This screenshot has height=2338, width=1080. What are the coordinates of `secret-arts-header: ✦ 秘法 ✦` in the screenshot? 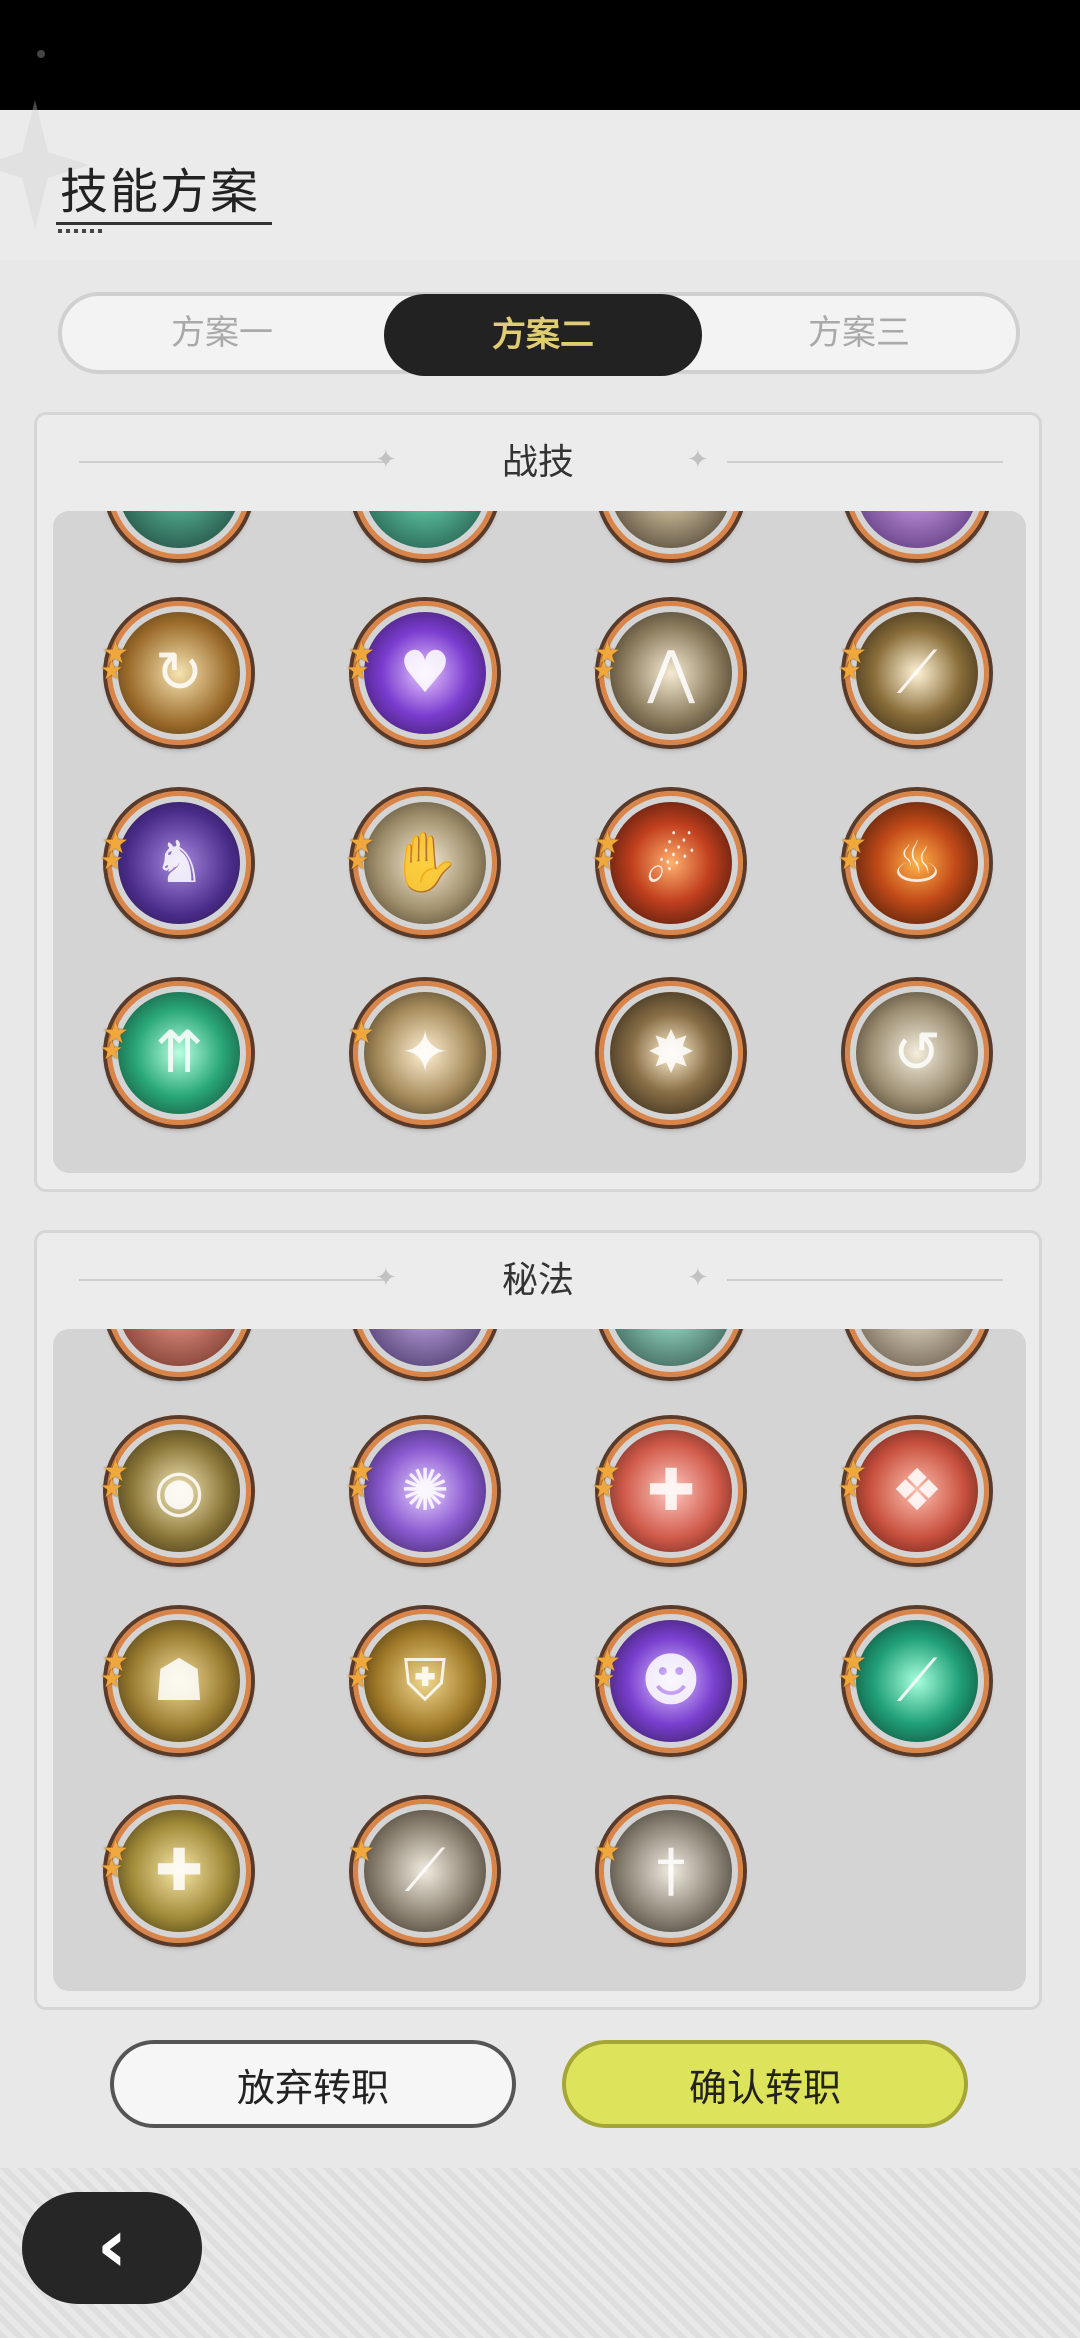 It's located at (538, 1278).